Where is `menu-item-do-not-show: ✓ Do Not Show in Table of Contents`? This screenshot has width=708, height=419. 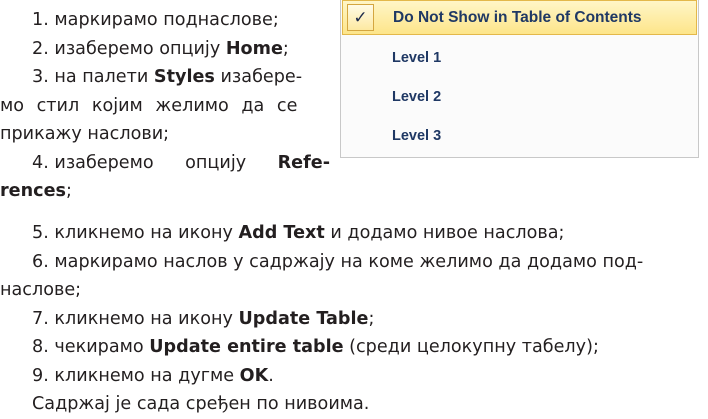 menu-item-do-not-show: ✓ Do Not Show in Table of Contents is located at coordinates (519, 17).